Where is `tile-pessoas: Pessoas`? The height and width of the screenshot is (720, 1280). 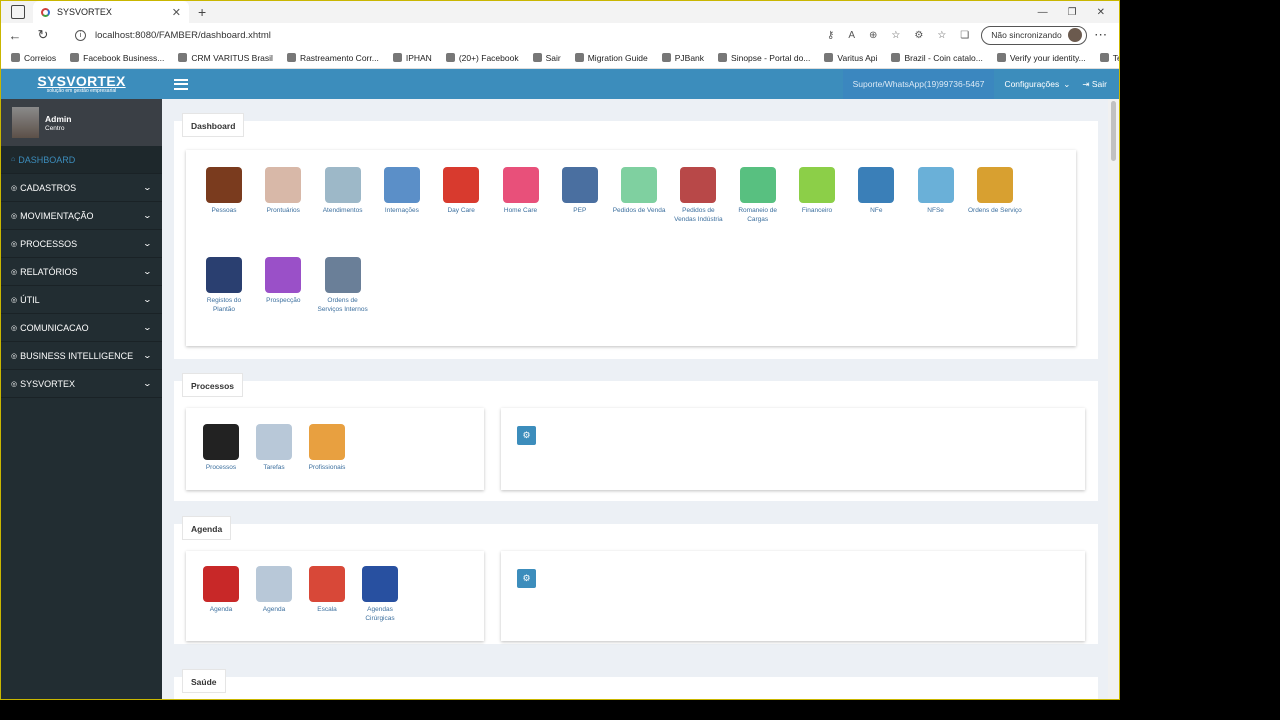
tile-pessoas: Pessoas is located at coordinates (224, 191).